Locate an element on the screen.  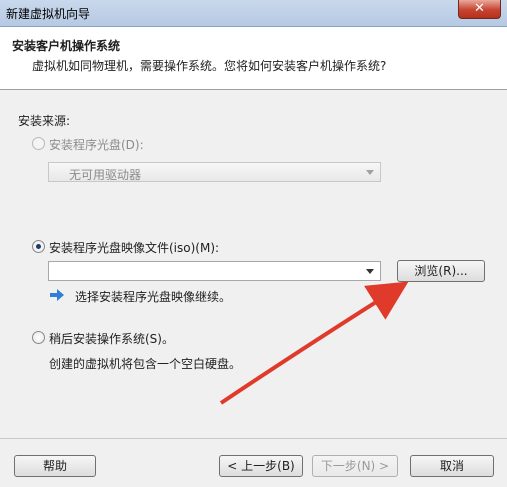
wizard-header: 安装客户机操作系统 虚拟机如同物理机，需要操作系统。您将如何安装客户机操作系统? is located at coordinates (253, 58).